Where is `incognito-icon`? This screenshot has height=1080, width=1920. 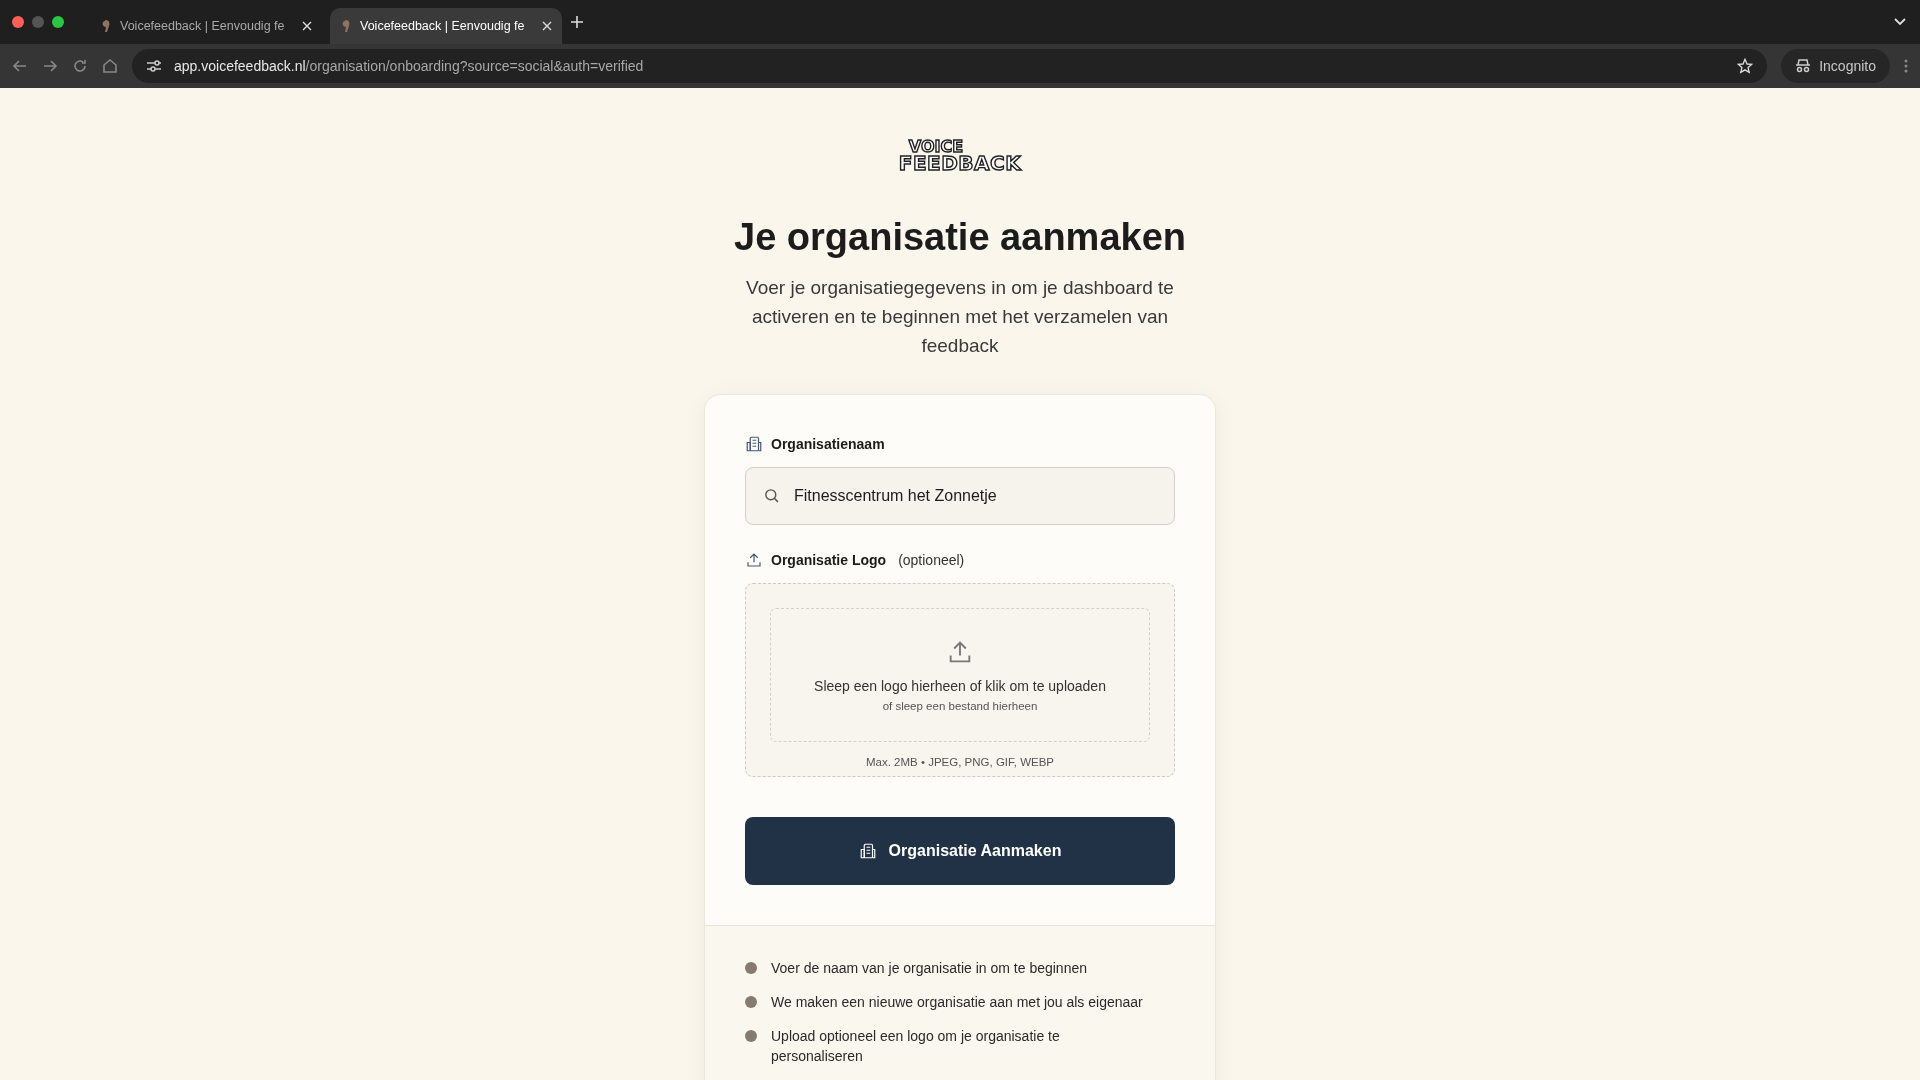
incognito-icon is located at coordinates (1803, 66).